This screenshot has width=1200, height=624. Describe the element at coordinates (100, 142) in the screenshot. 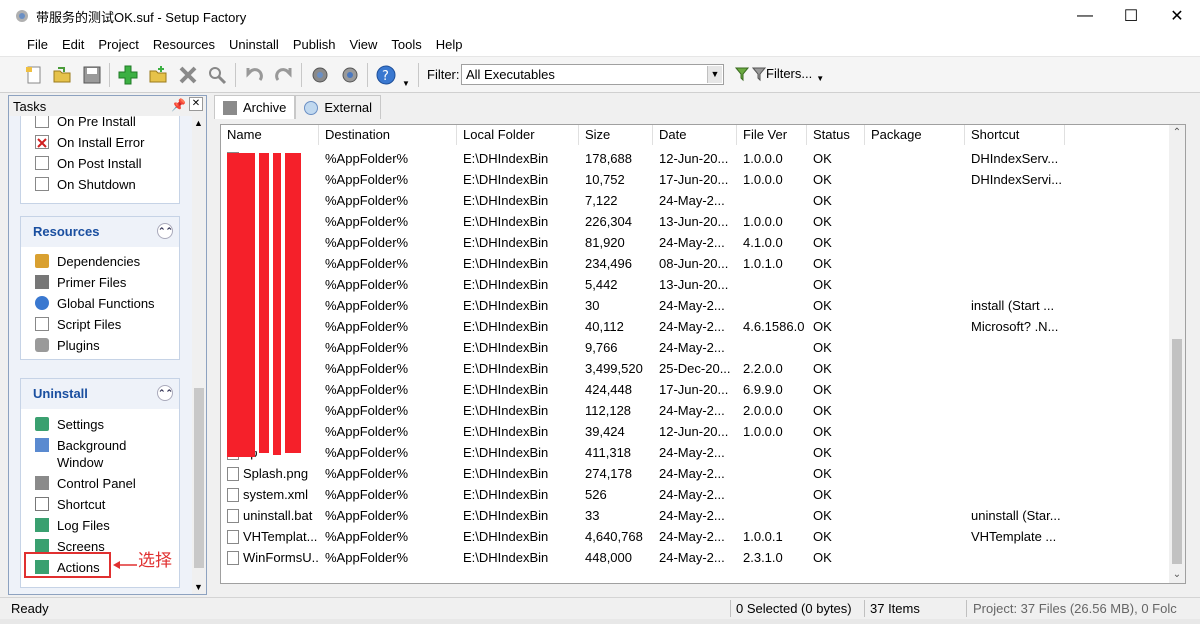

I see `task-on-install-error: On Install Error` at that location.